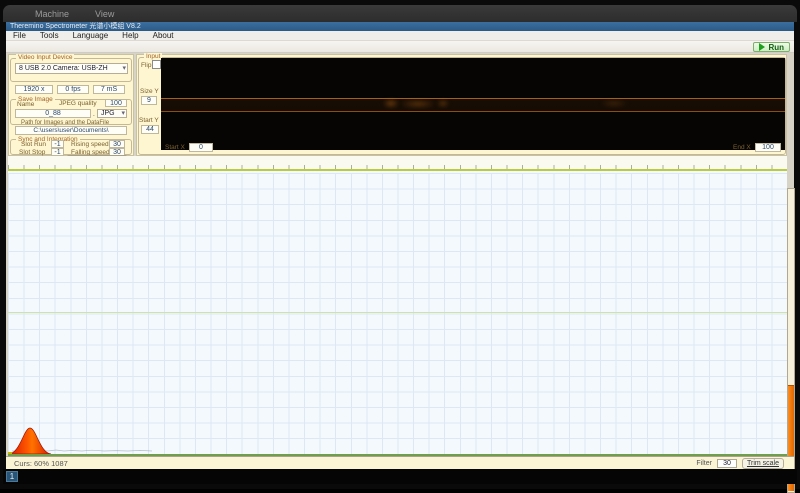  Describe the element at coordinates (78, 103) in the screenshot. I see `jpeg-quality-label: JPEG quality` at that location.